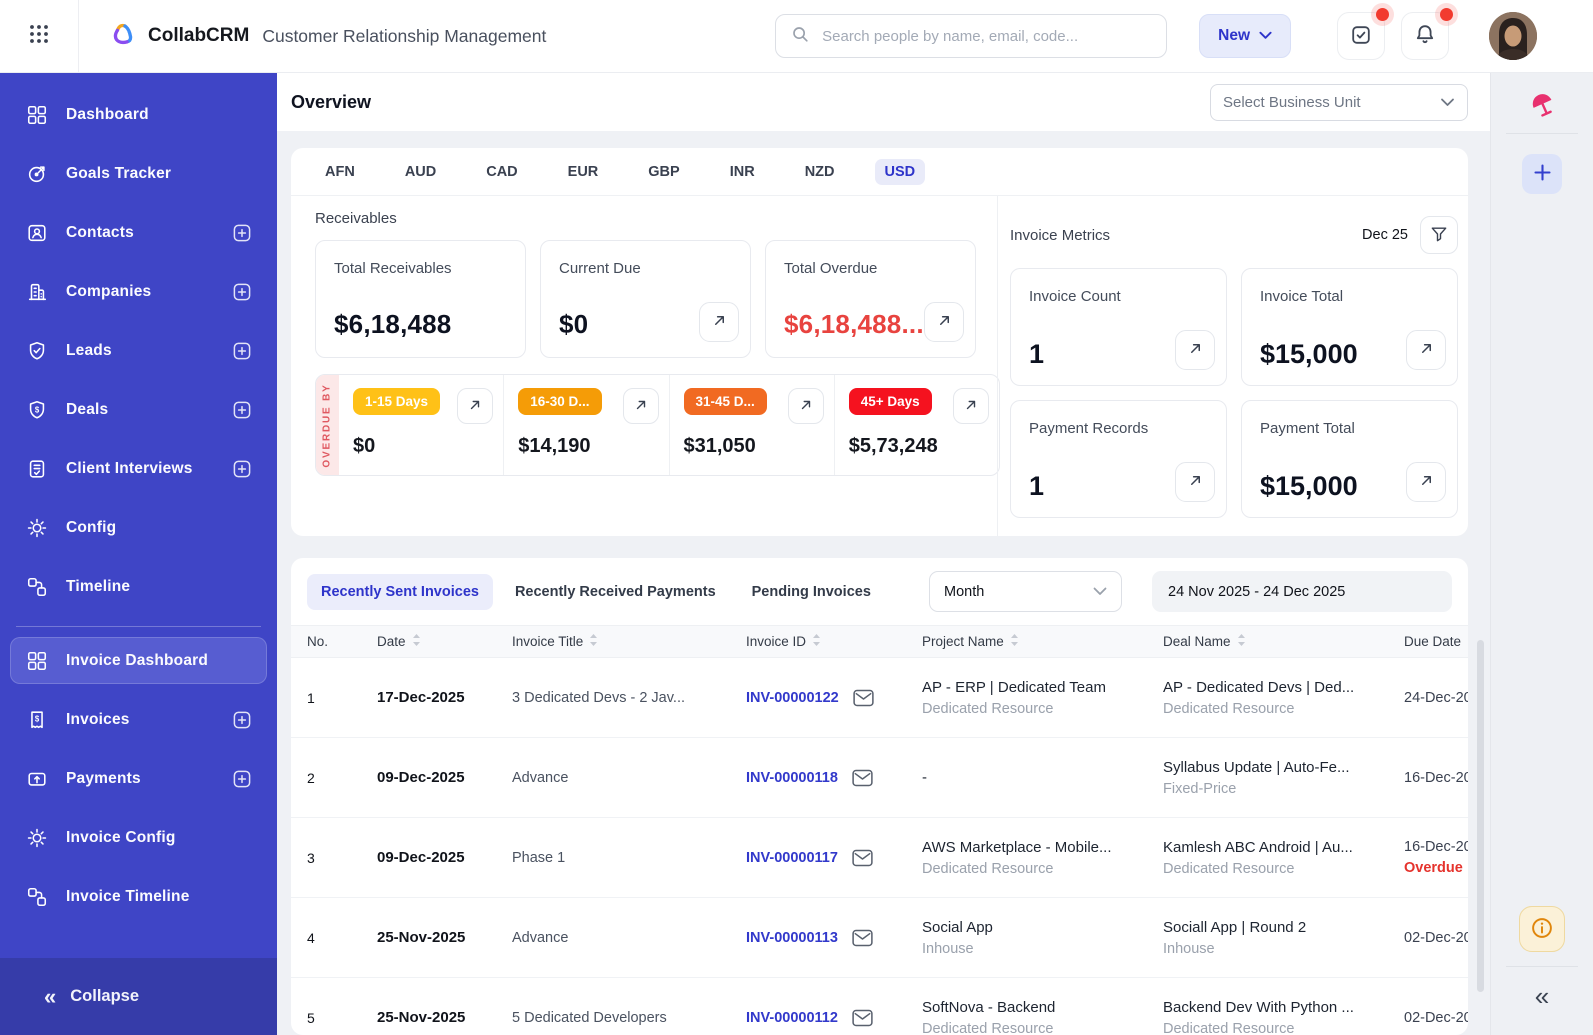  What do you see at coordinates (963, 641) in the screenshot?
I see `column-label: Project Name` at bounding box center [963, 641].